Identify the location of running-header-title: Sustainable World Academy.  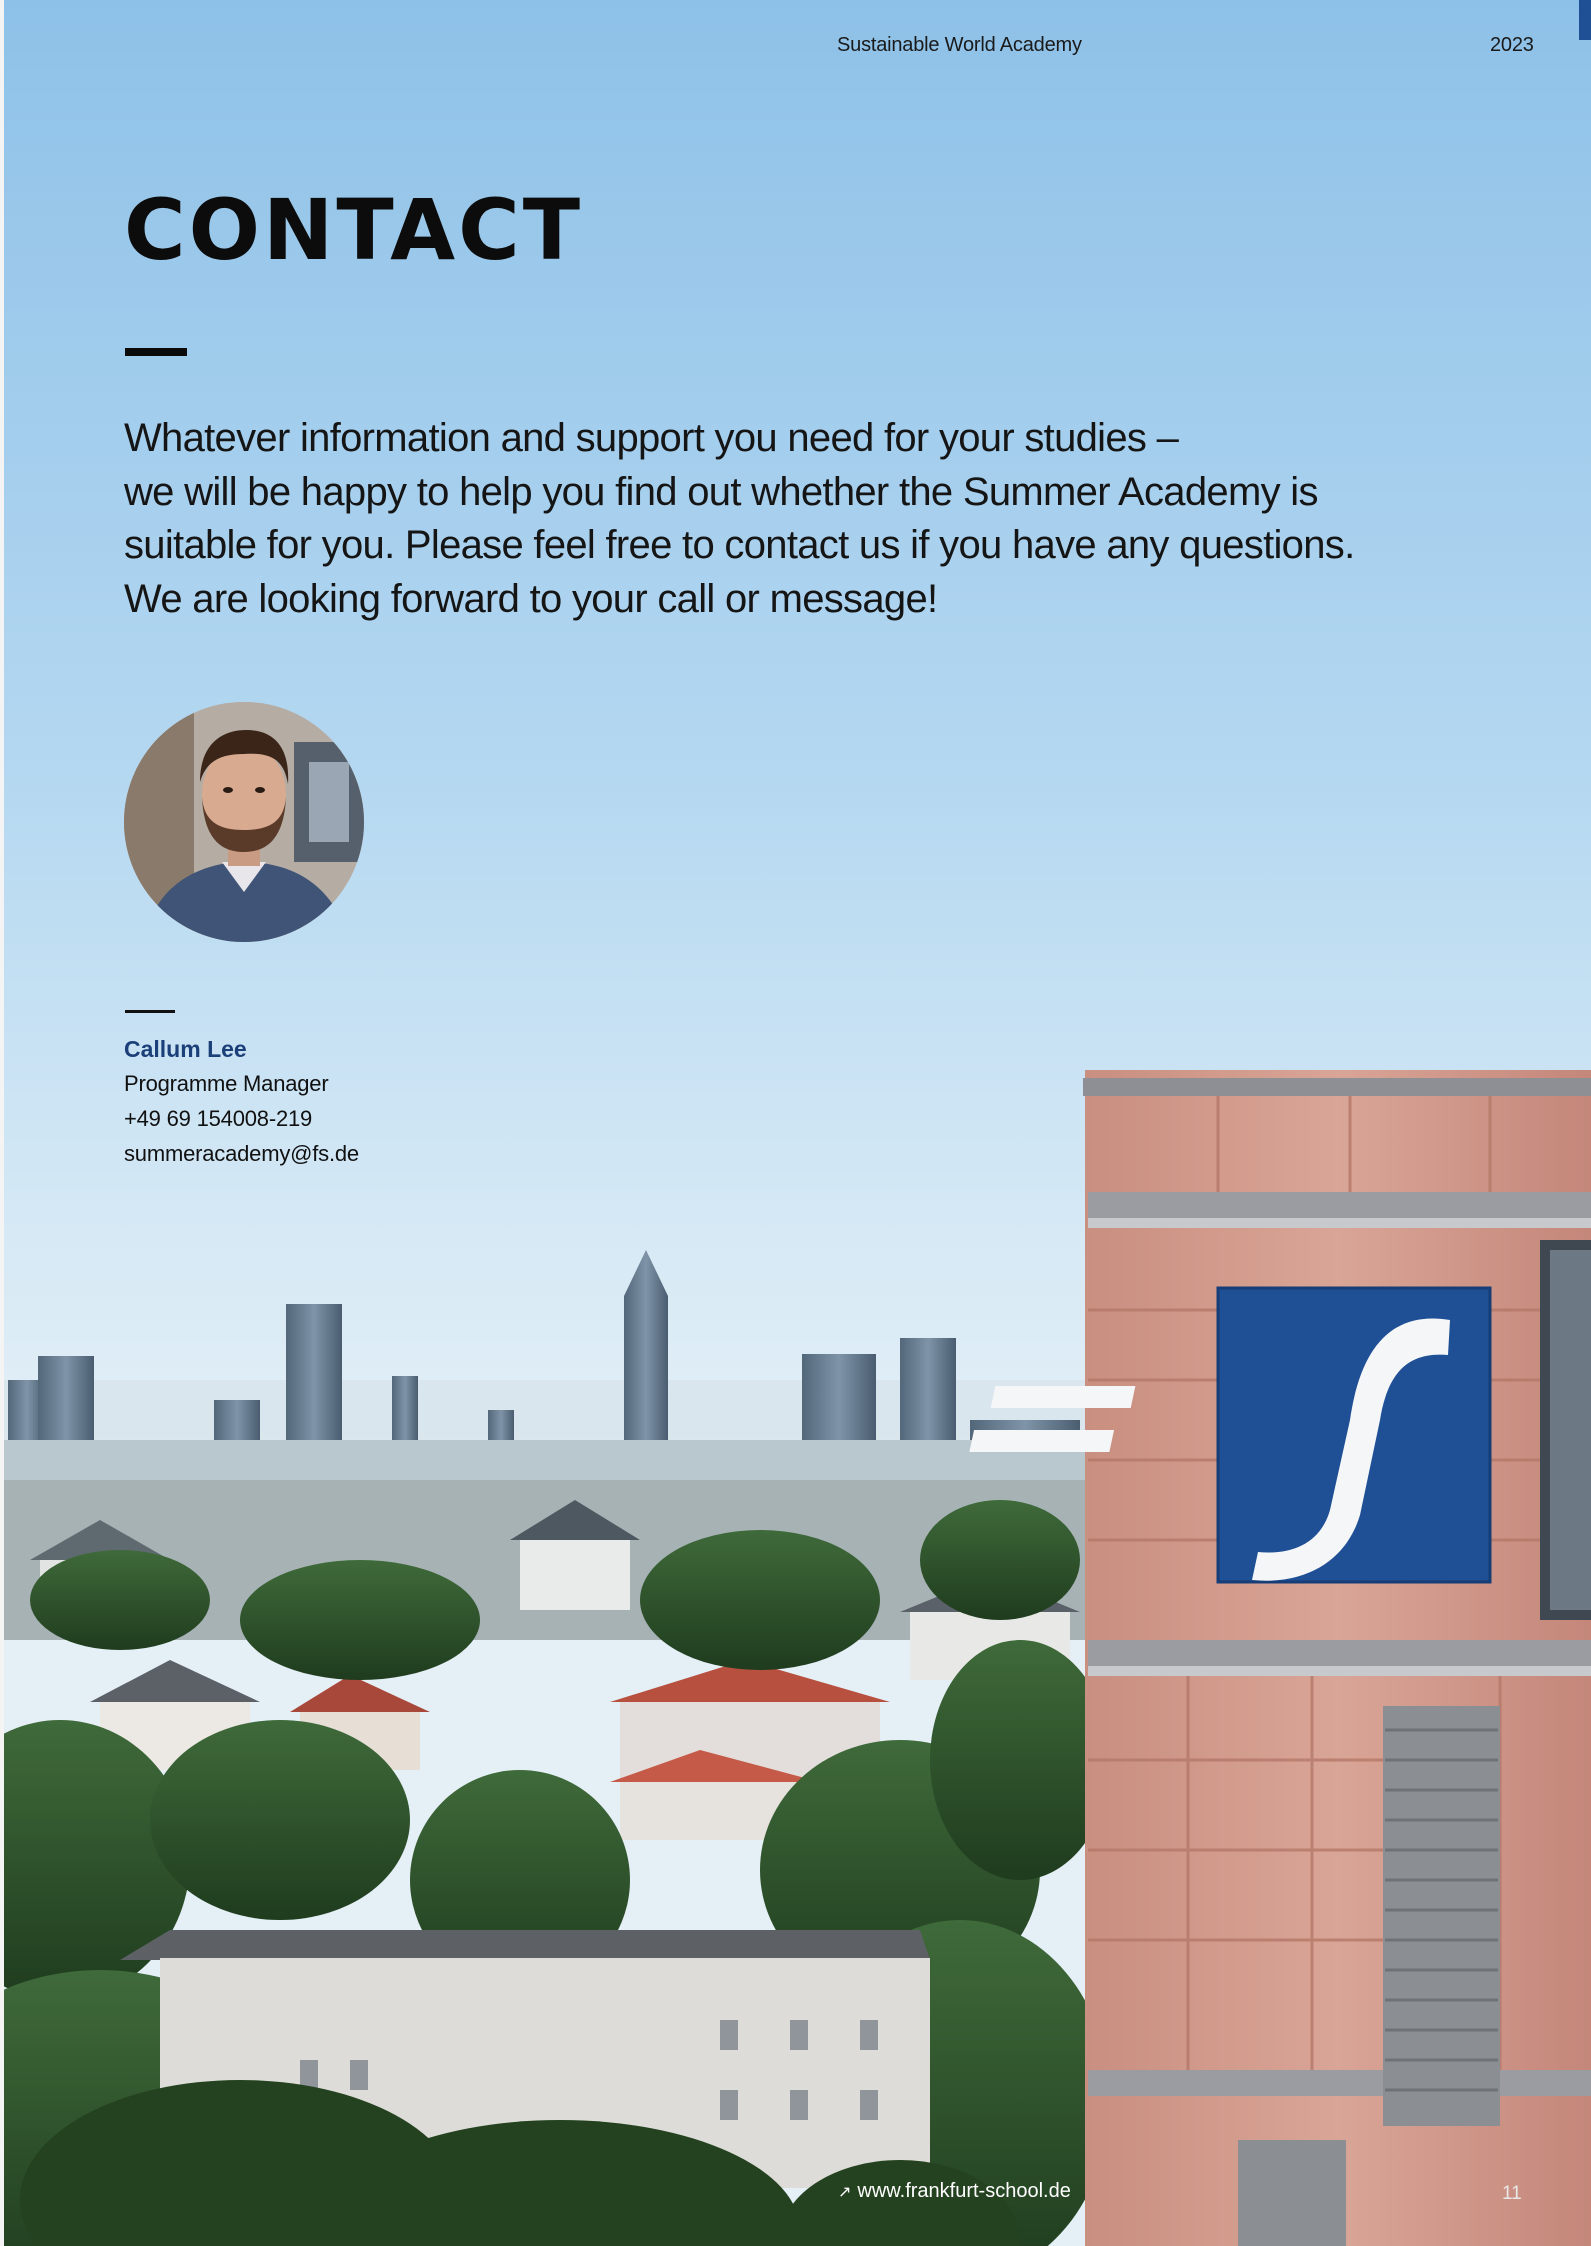
(959, 45).